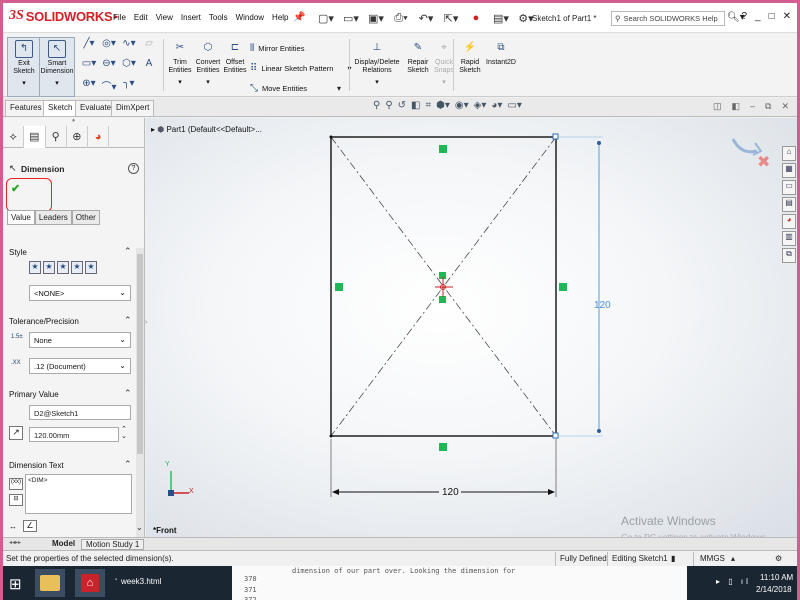 This screenshot has width=800, height=600. What do you see at coordinates (774, 589) in the screenshot?
I see `tray-date: 2/14/2018` at bounding box center [774, 589].